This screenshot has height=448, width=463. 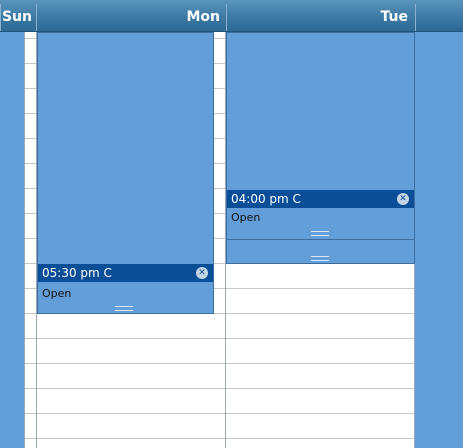 What do you see at coordinates (320, 17) in the screenshot?
I see `day-header-tue: Tue` at bounding box center [320, 17].